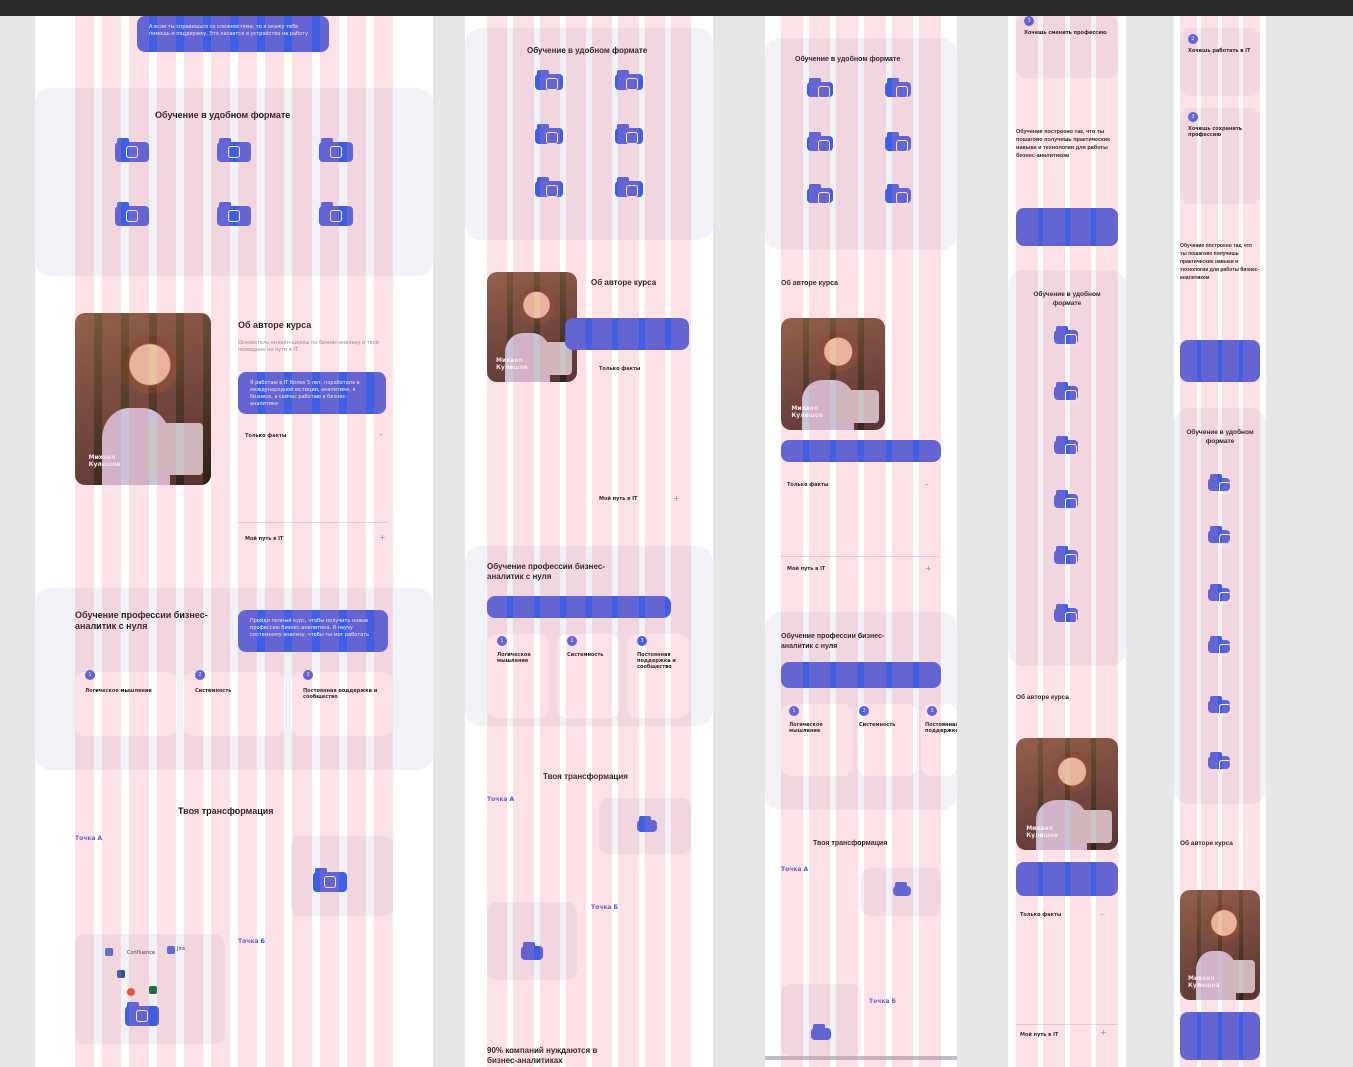 The image size is (1353, 1067). Describe the element at coordinates (109, 952) in the screenshot. I see `confluence-icon` at that location.